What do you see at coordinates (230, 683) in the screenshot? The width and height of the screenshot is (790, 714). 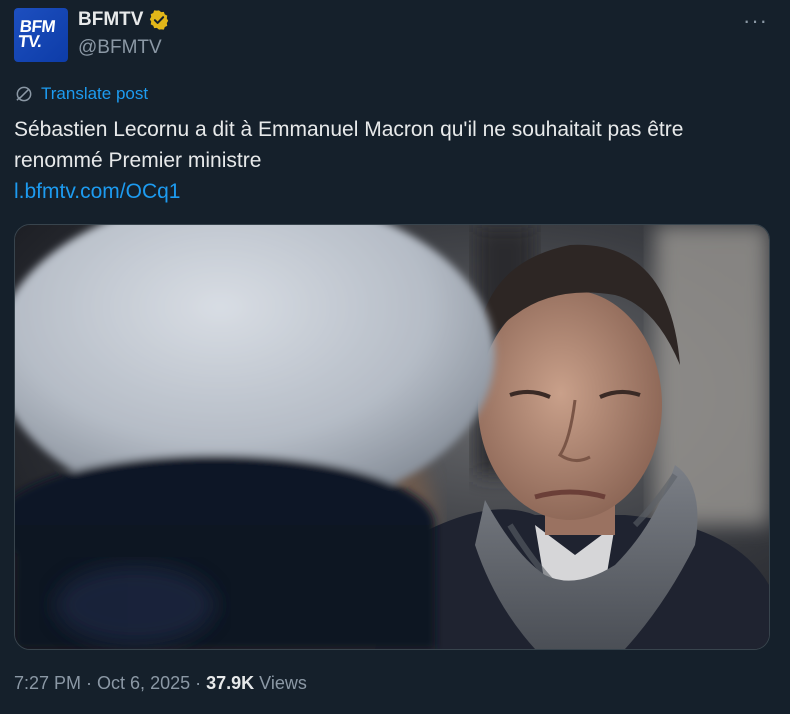 I see `views-count: 37.9K` at bounding box center [230, 683].